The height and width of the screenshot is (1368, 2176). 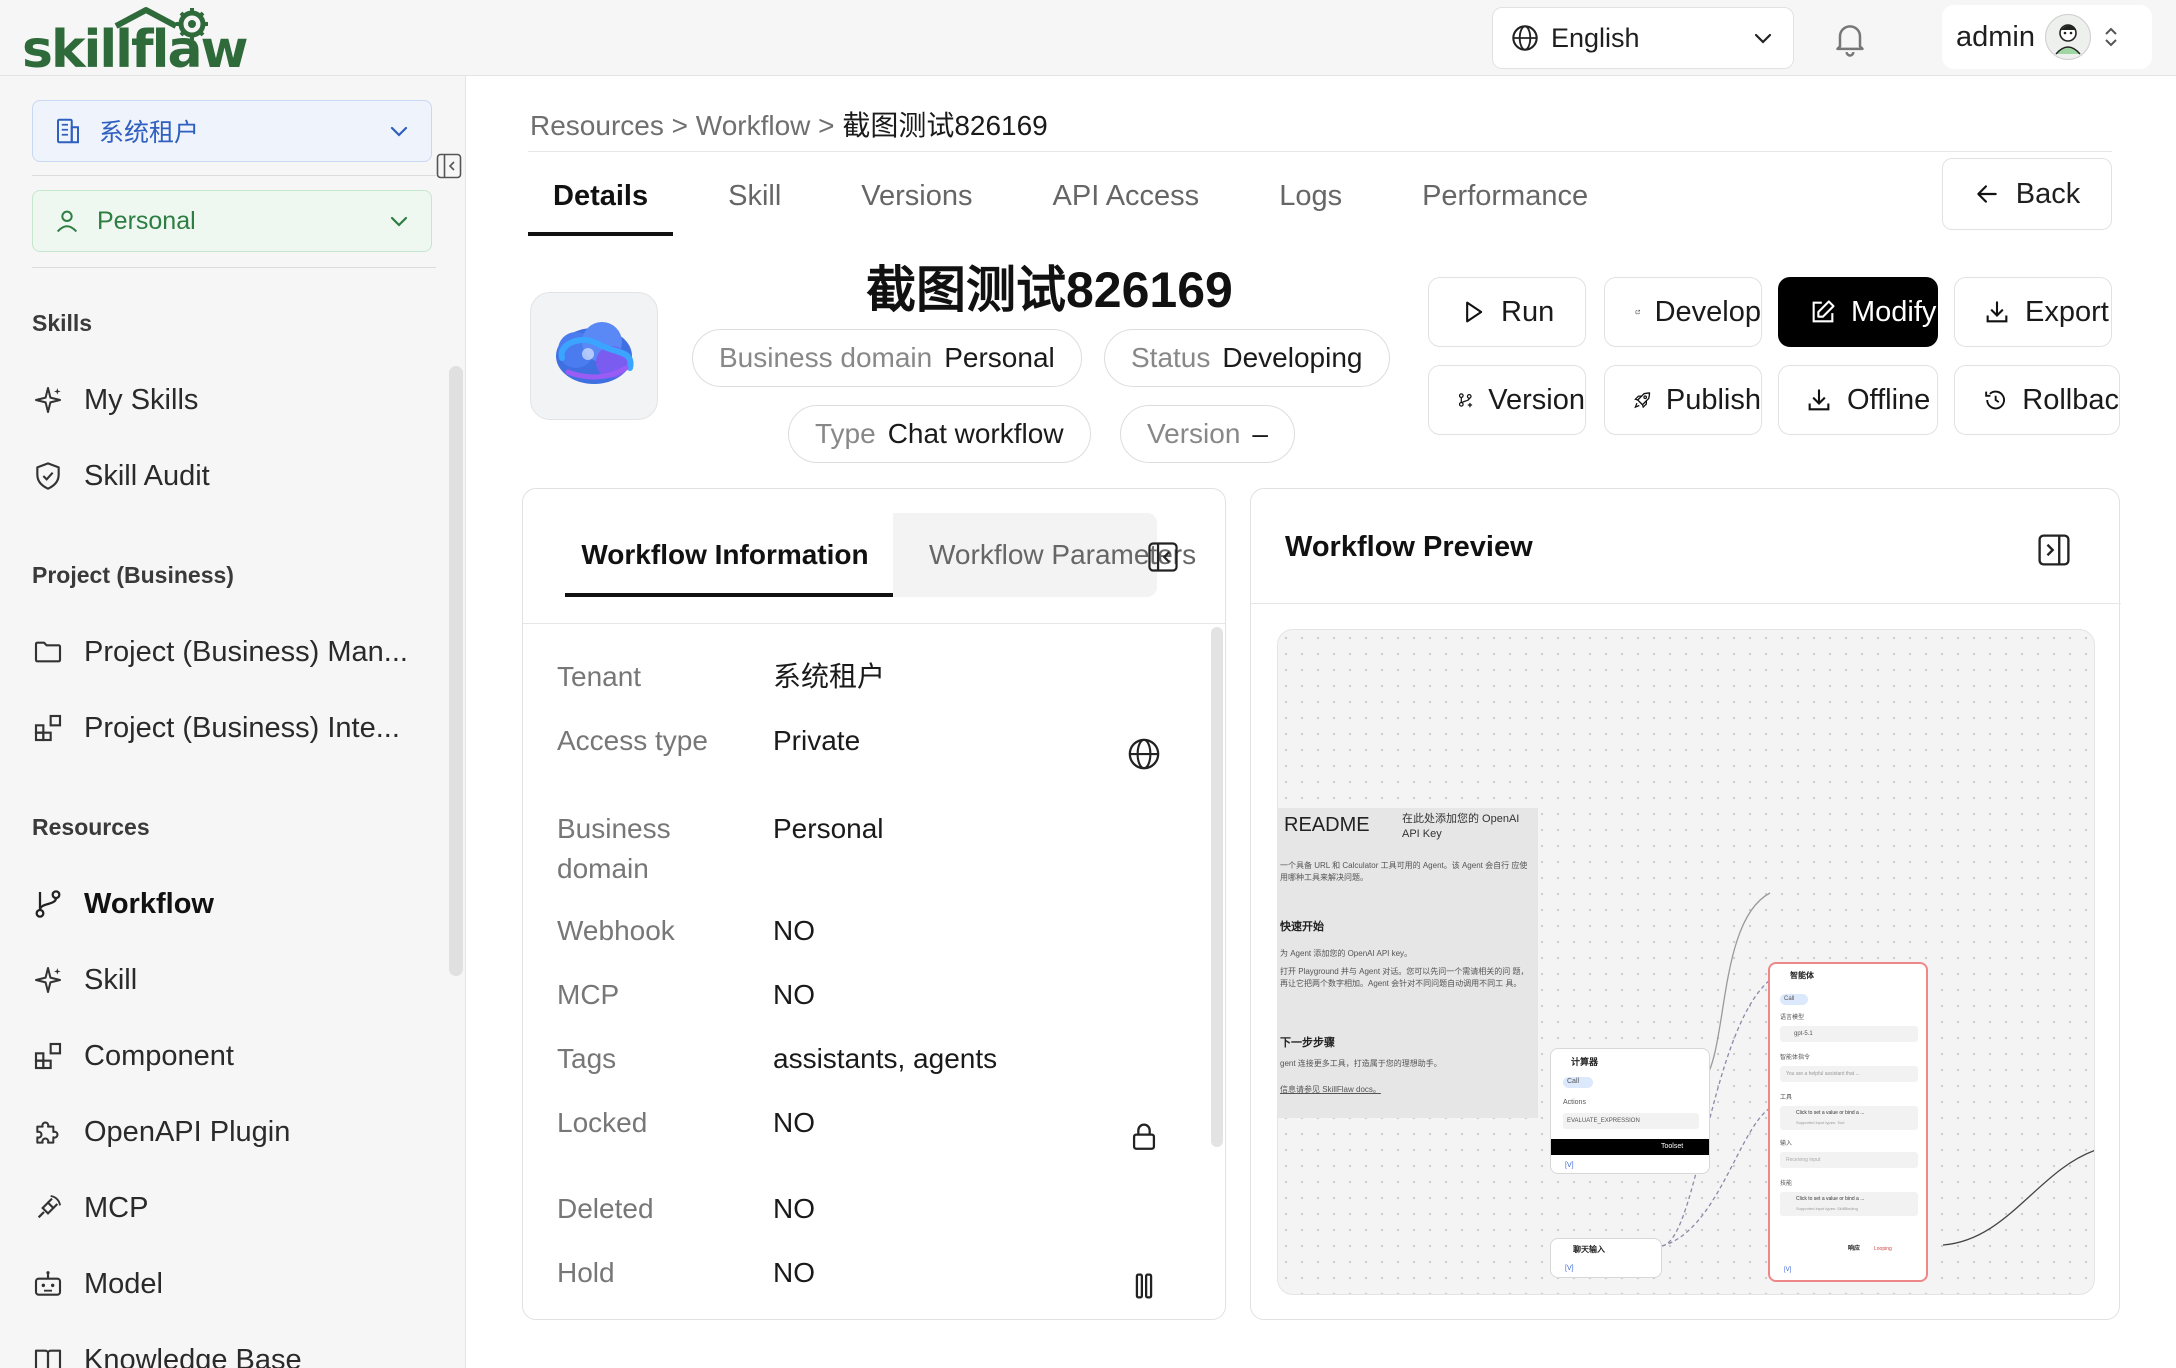 I want to click on sidebar-item-label: Workflow, so click(x=149, y=903).